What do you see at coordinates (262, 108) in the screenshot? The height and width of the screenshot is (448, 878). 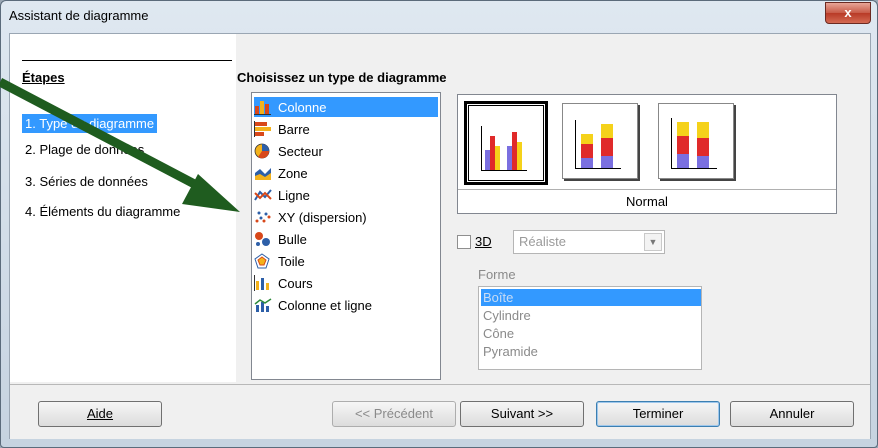 I see `column-chart-icon` at bounding box center [262, 108].